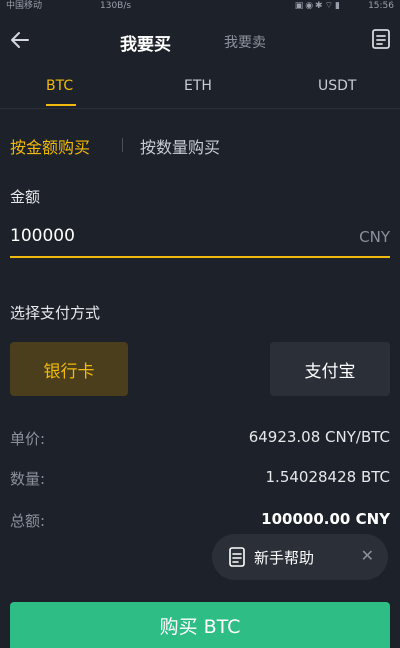 This screenshot has width=400, height=648. What do you see at coordinates (61, 105) in the screenshot?
I see `active-tab-indicator` at bounding box center [61, 105].